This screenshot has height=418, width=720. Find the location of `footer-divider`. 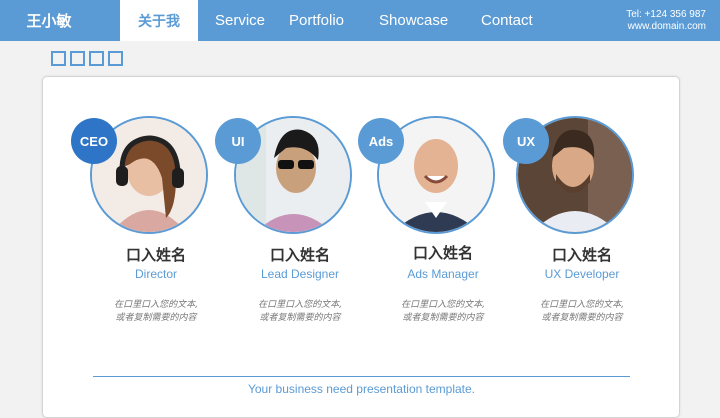

footer-divider is located at coordinates (361, 376).